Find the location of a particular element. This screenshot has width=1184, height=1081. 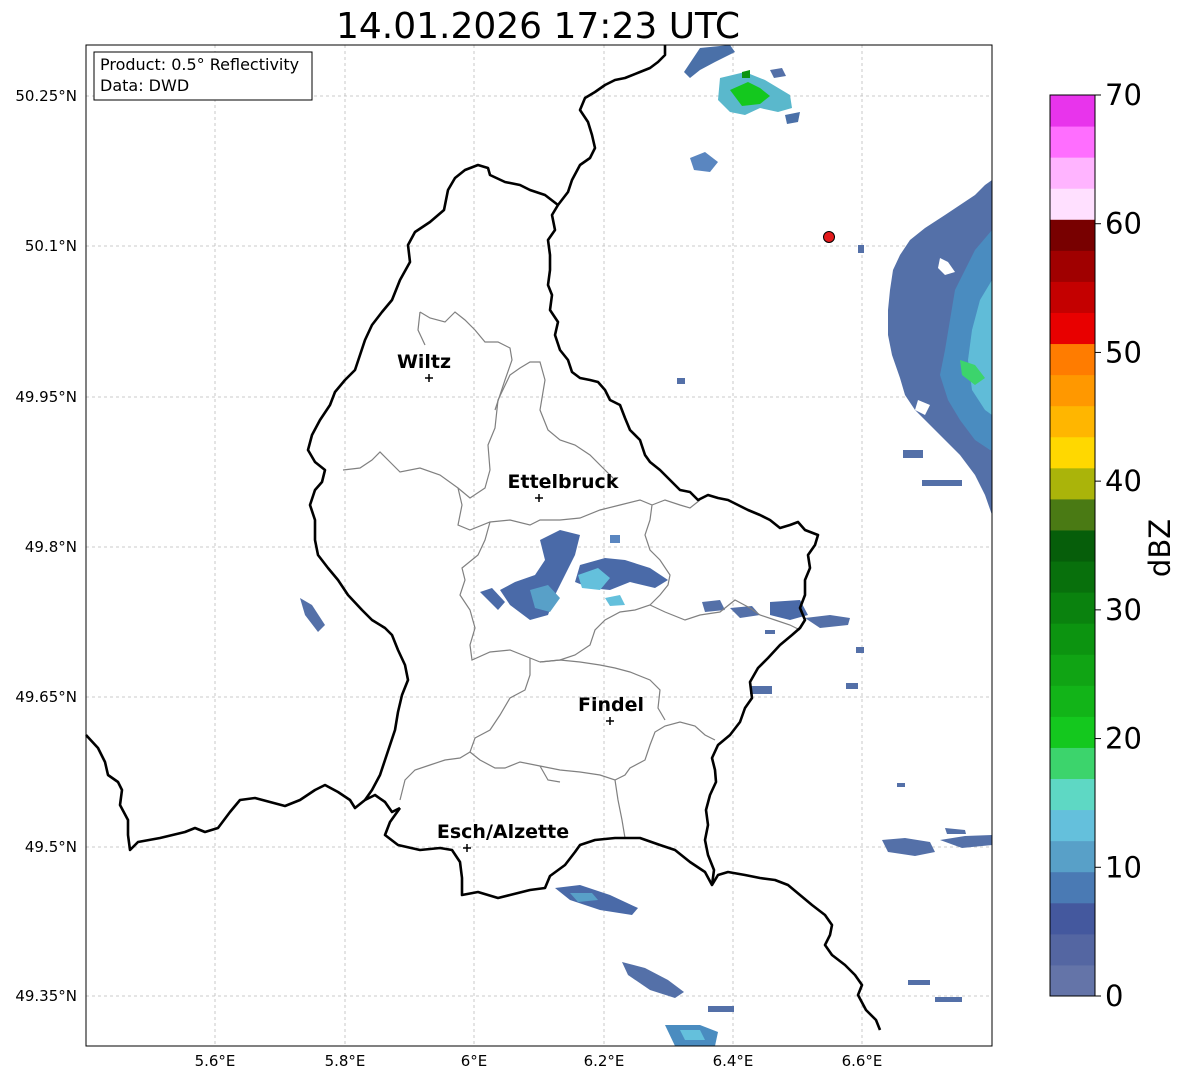

y-tick-label: 49.35°N is located at coordinates (46, 996).